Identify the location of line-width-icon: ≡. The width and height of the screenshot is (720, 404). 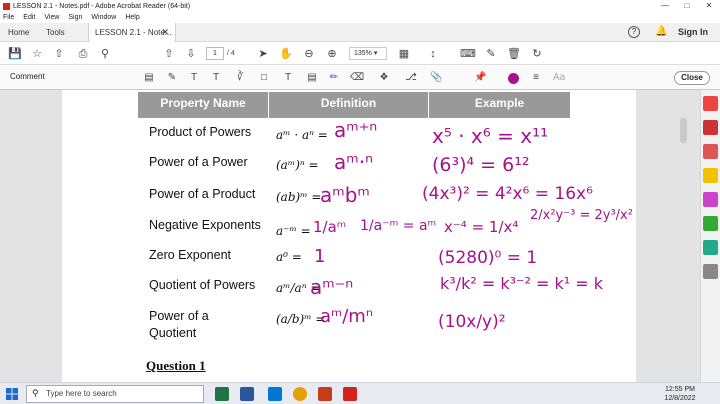
(536, 78).